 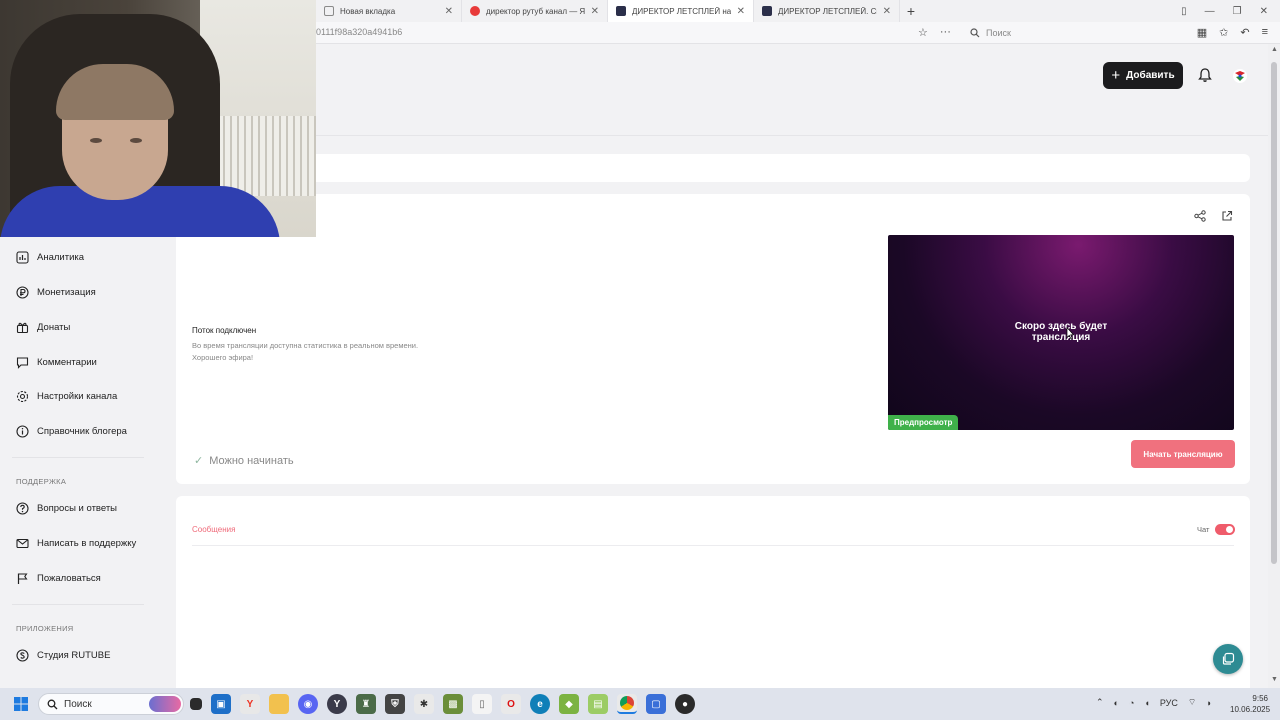 I want to click on volume-icon: ◖, so click(x=1146, y=703).